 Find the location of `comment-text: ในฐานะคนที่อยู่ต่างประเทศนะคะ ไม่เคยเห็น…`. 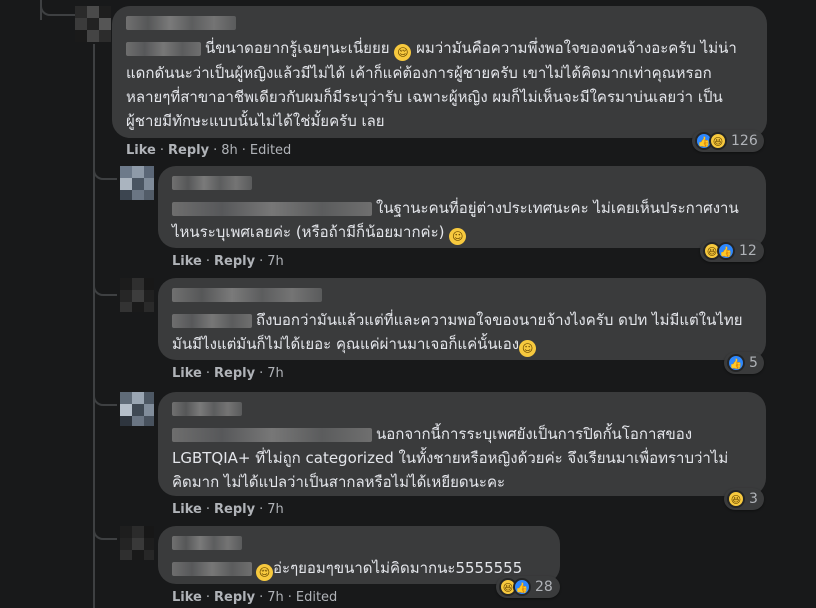

comment-text: ในฐานะคนที่อยู่ต่างประเทศนะคะ ไม่เคยเห็น… is located at coordinates (455, 222).